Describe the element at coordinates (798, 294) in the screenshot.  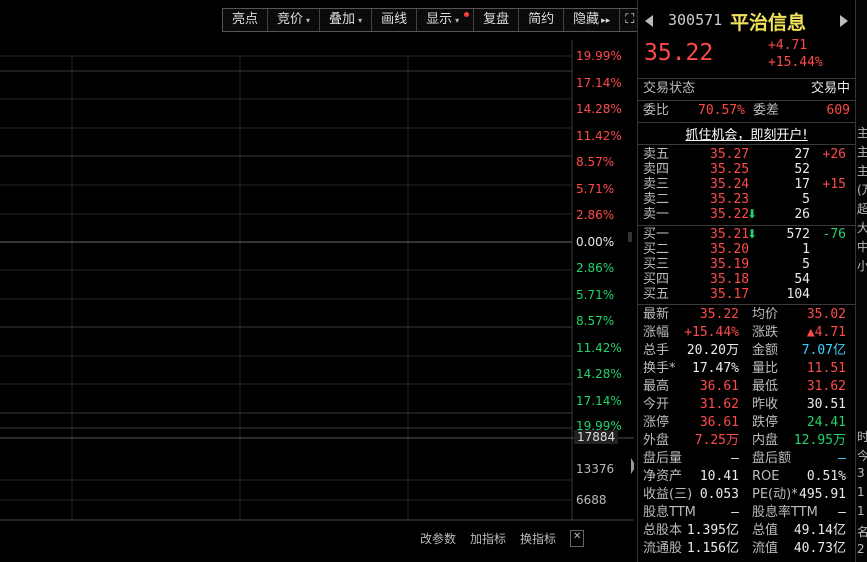
I see `bid-volume: 104` at that location.